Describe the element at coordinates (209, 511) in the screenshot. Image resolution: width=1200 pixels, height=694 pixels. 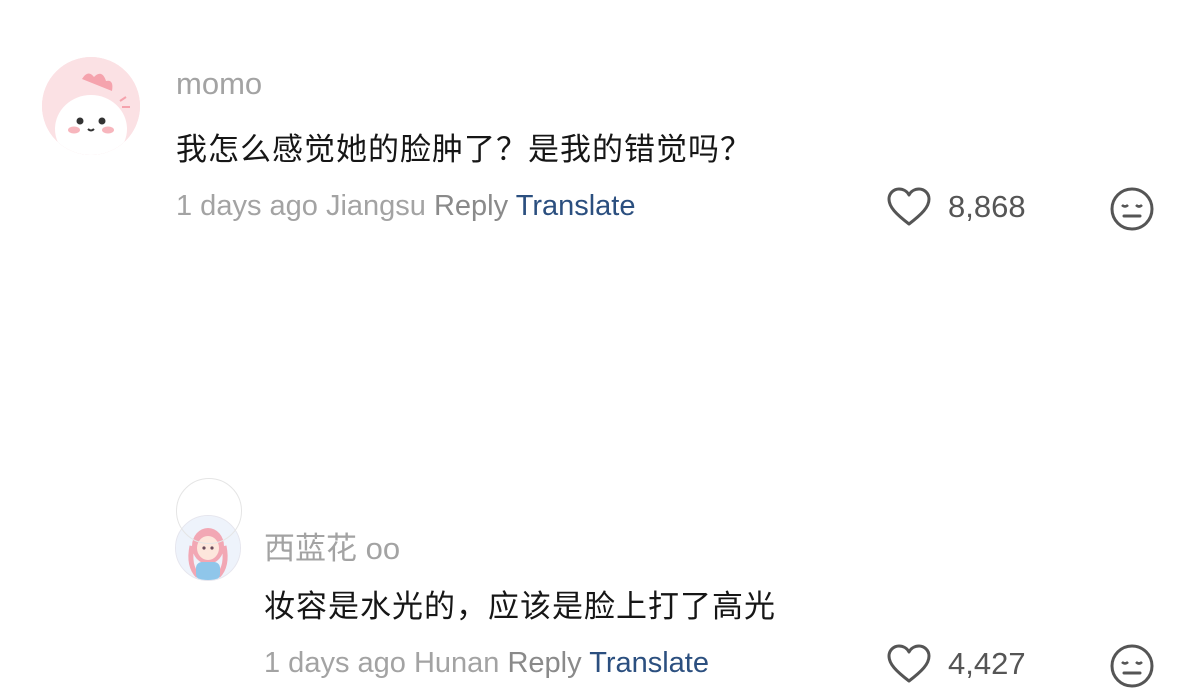
I see `next-comment-avatar` at that location.